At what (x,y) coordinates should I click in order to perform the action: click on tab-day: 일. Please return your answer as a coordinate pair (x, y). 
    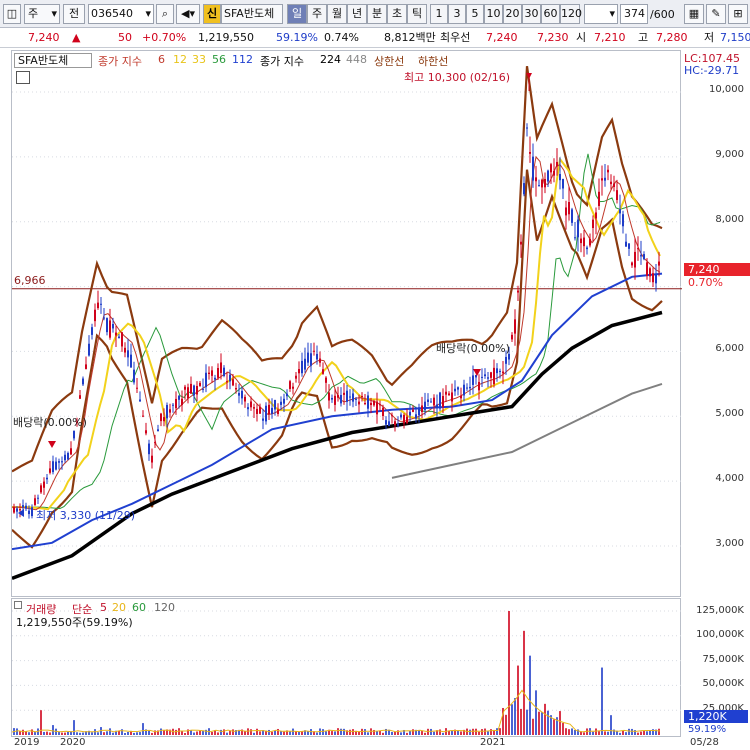
    Looking at the image, I should click on (297, 14).